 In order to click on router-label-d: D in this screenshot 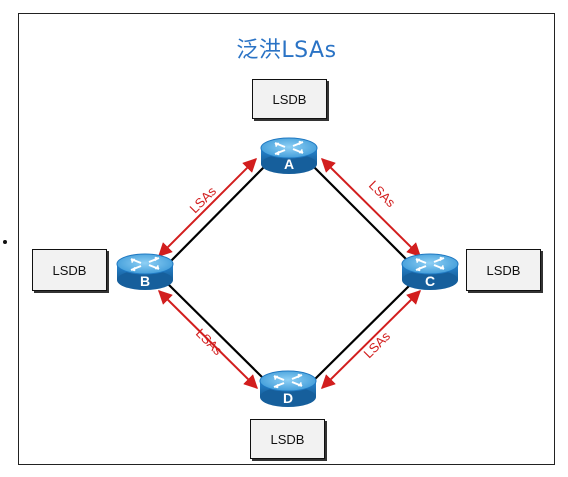, I will do `click(288, 398)`.